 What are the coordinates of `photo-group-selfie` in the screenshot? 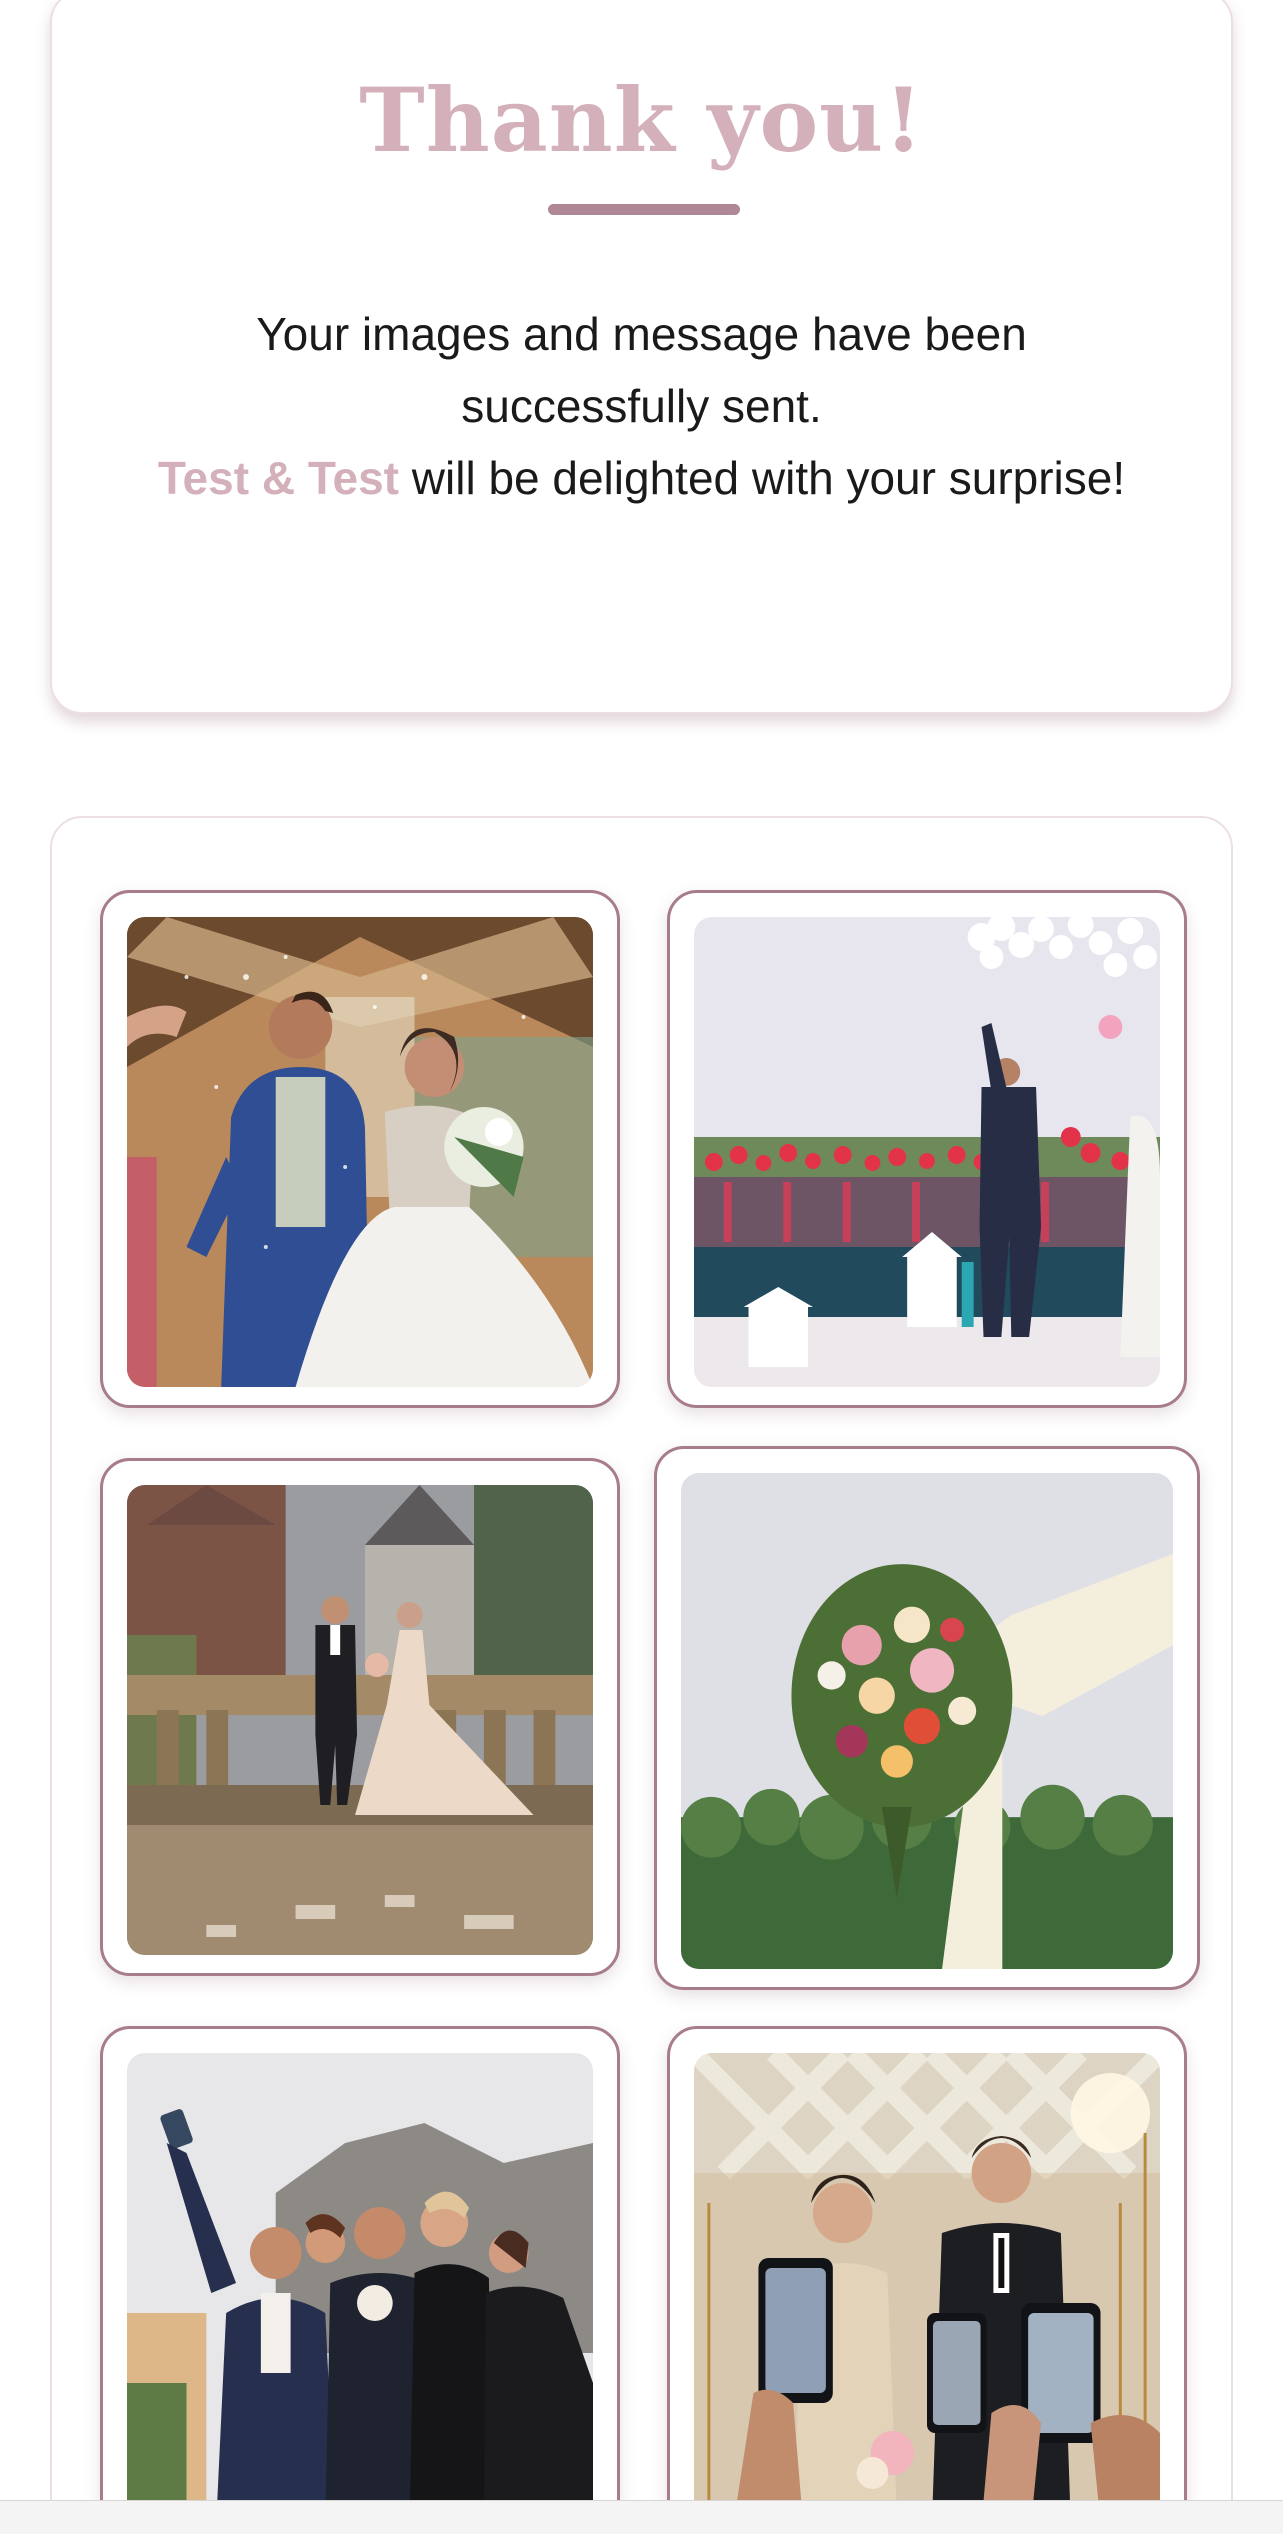 It's located at (360, 2288).